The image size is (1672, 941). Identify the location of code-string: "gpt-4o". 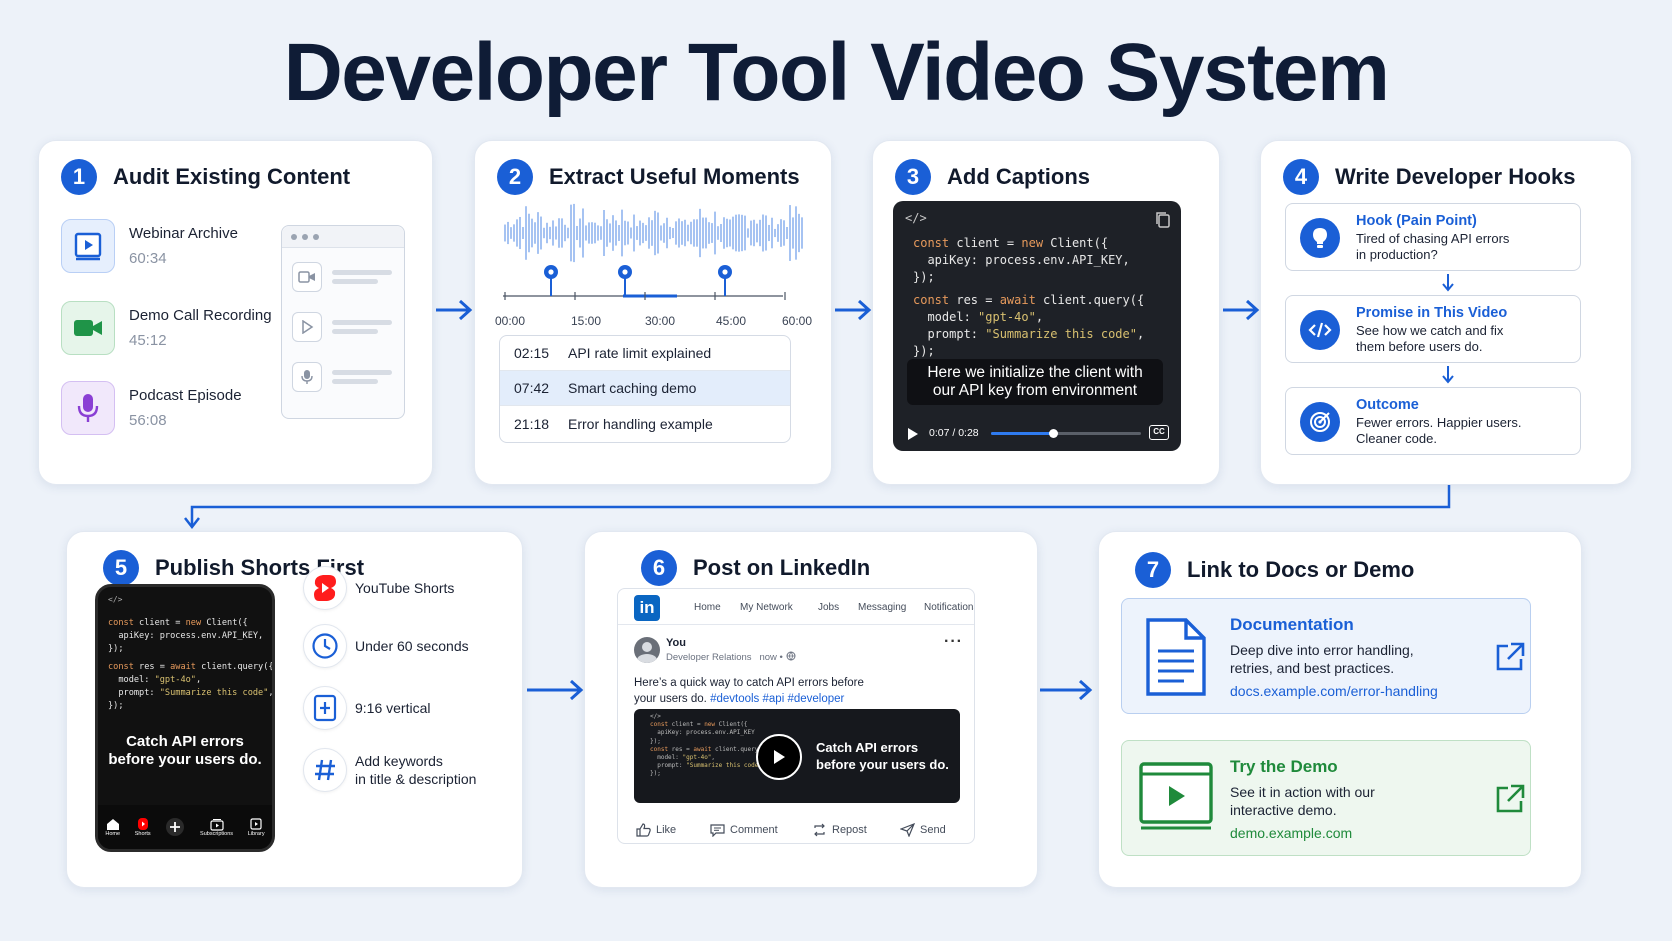
(175, 680).